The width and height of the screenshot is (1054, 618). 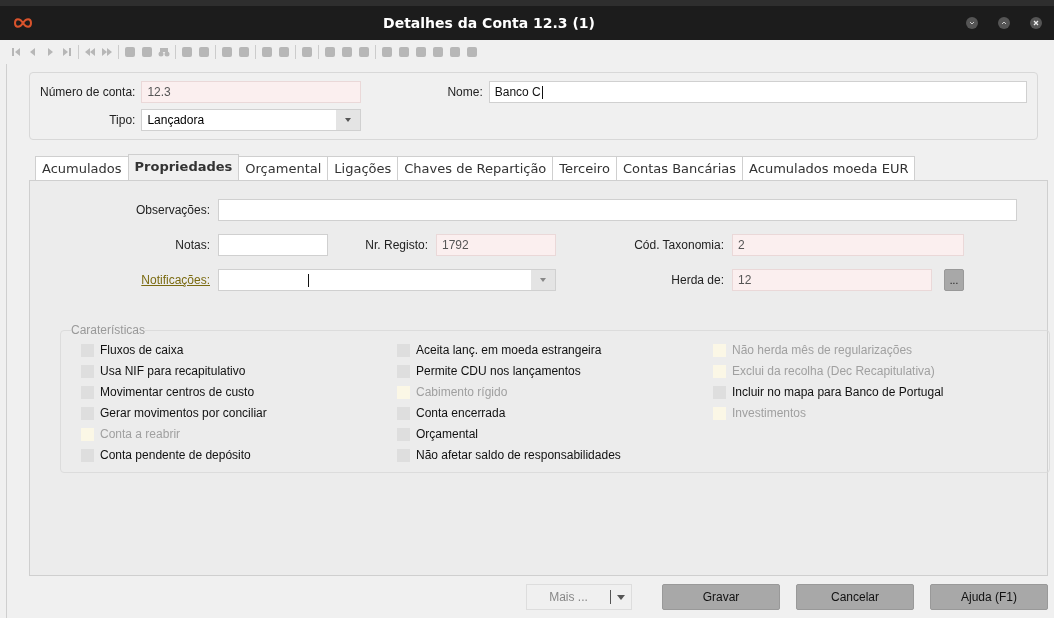 What do you see at coordinates (555, 455) in the screenshot?
I see `checkbox: Não afetar saldo de responsabilidades` at bounding box center [555, 455].